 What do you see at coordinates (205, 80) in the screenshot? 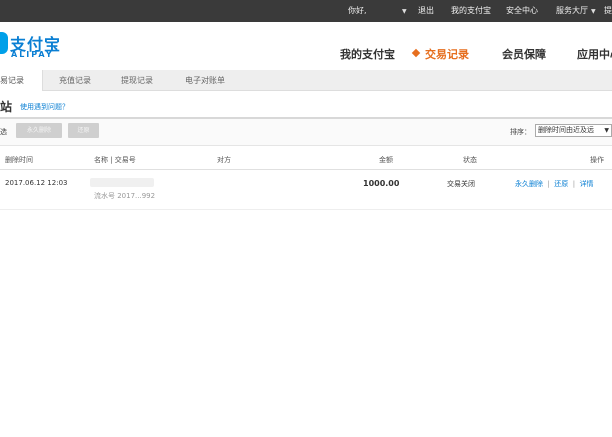
I see `tab-e-statement: 电子对账单` at bounding box center [205, 80].